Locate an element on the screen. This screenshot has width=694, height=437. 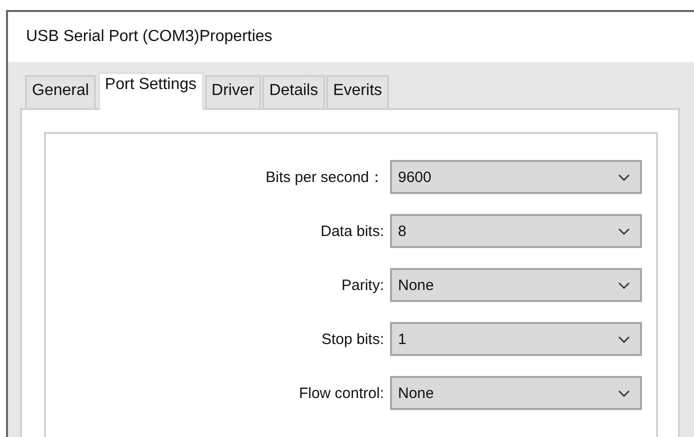
field-label: Stop bits: is located at coordinates (352, 339).